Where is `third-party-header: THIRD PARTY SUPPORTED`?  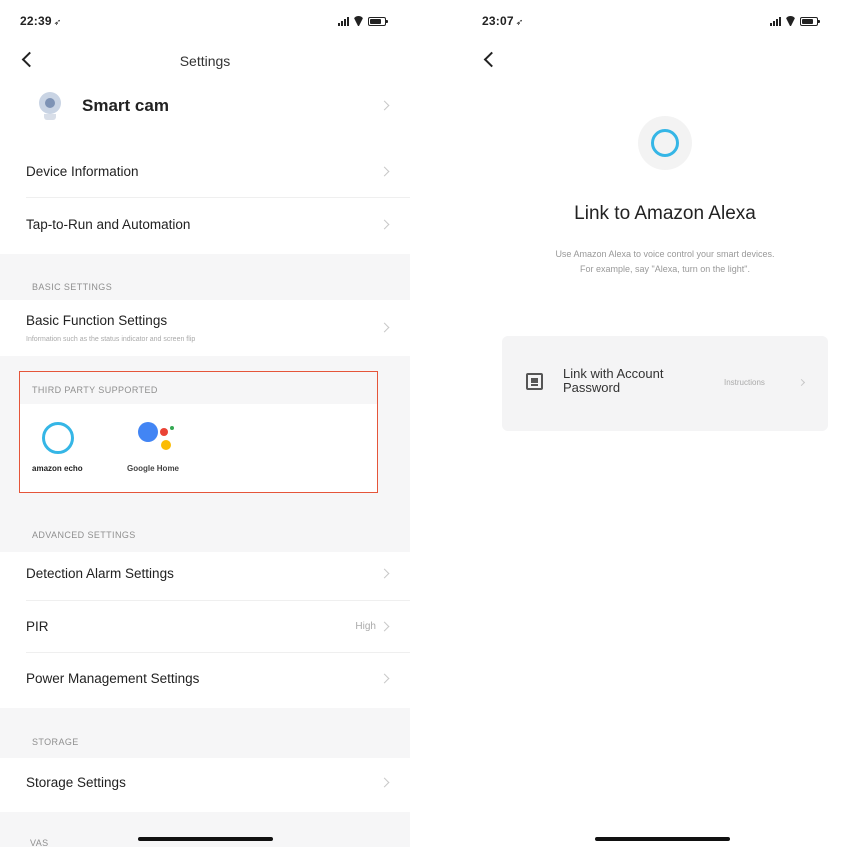
third-party-header: THIRD PARTY SUPPORTED is located at coordinates (198, 388).